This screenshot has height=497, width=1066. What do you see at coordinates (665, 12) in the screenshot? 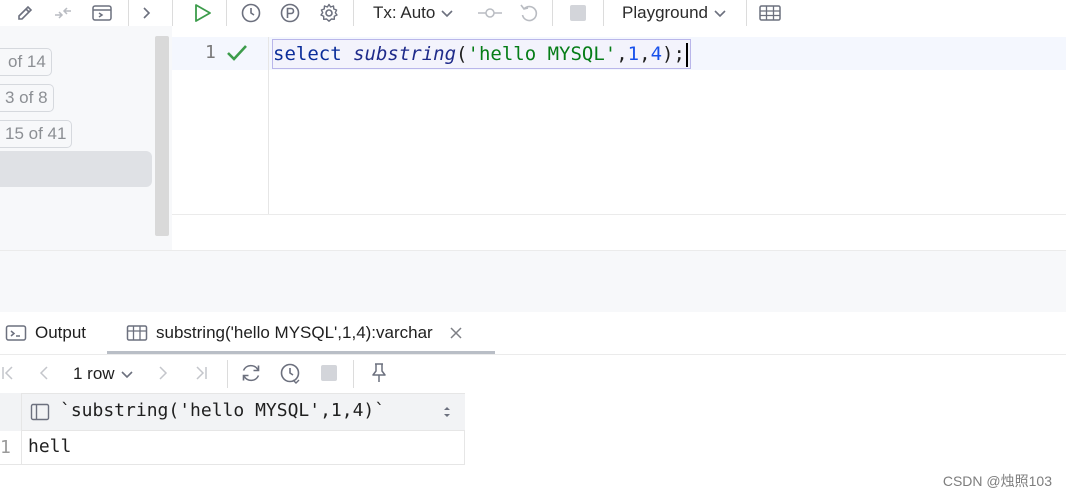
I see `session-label: Playground` at bounding box center [665, 12].